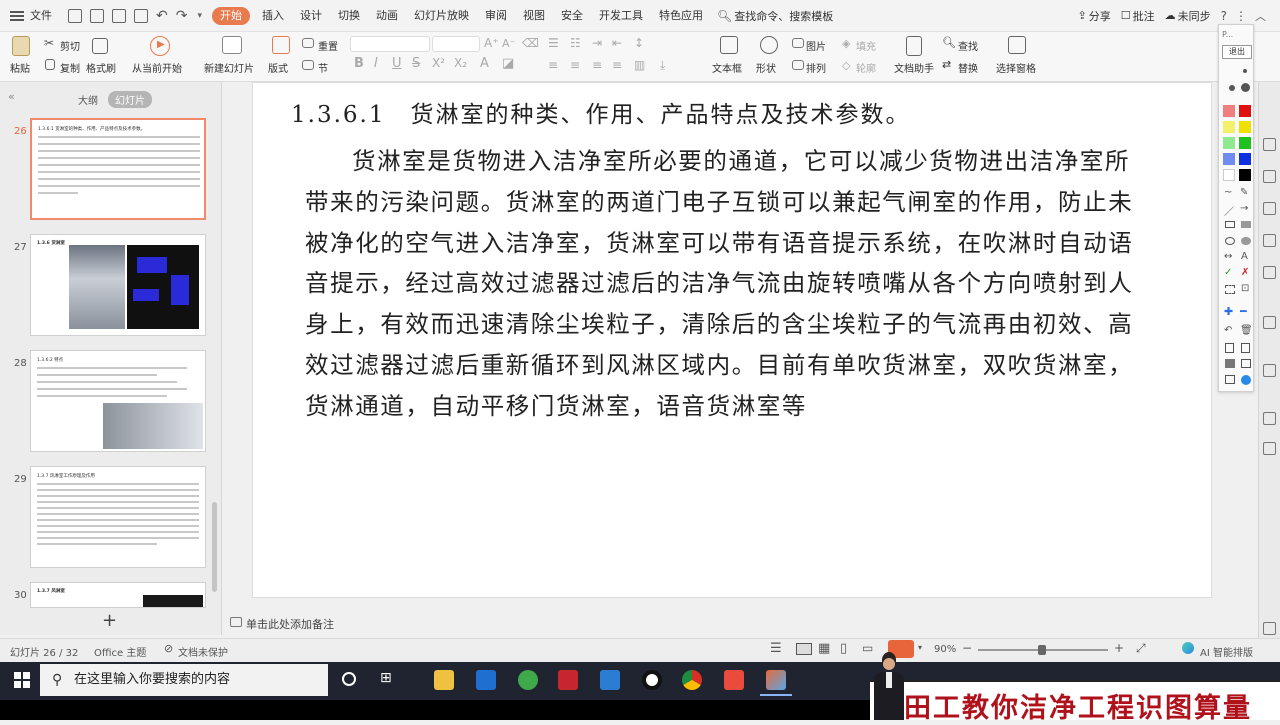  I want to click on fill-icon: ◈, so click(846, 43).